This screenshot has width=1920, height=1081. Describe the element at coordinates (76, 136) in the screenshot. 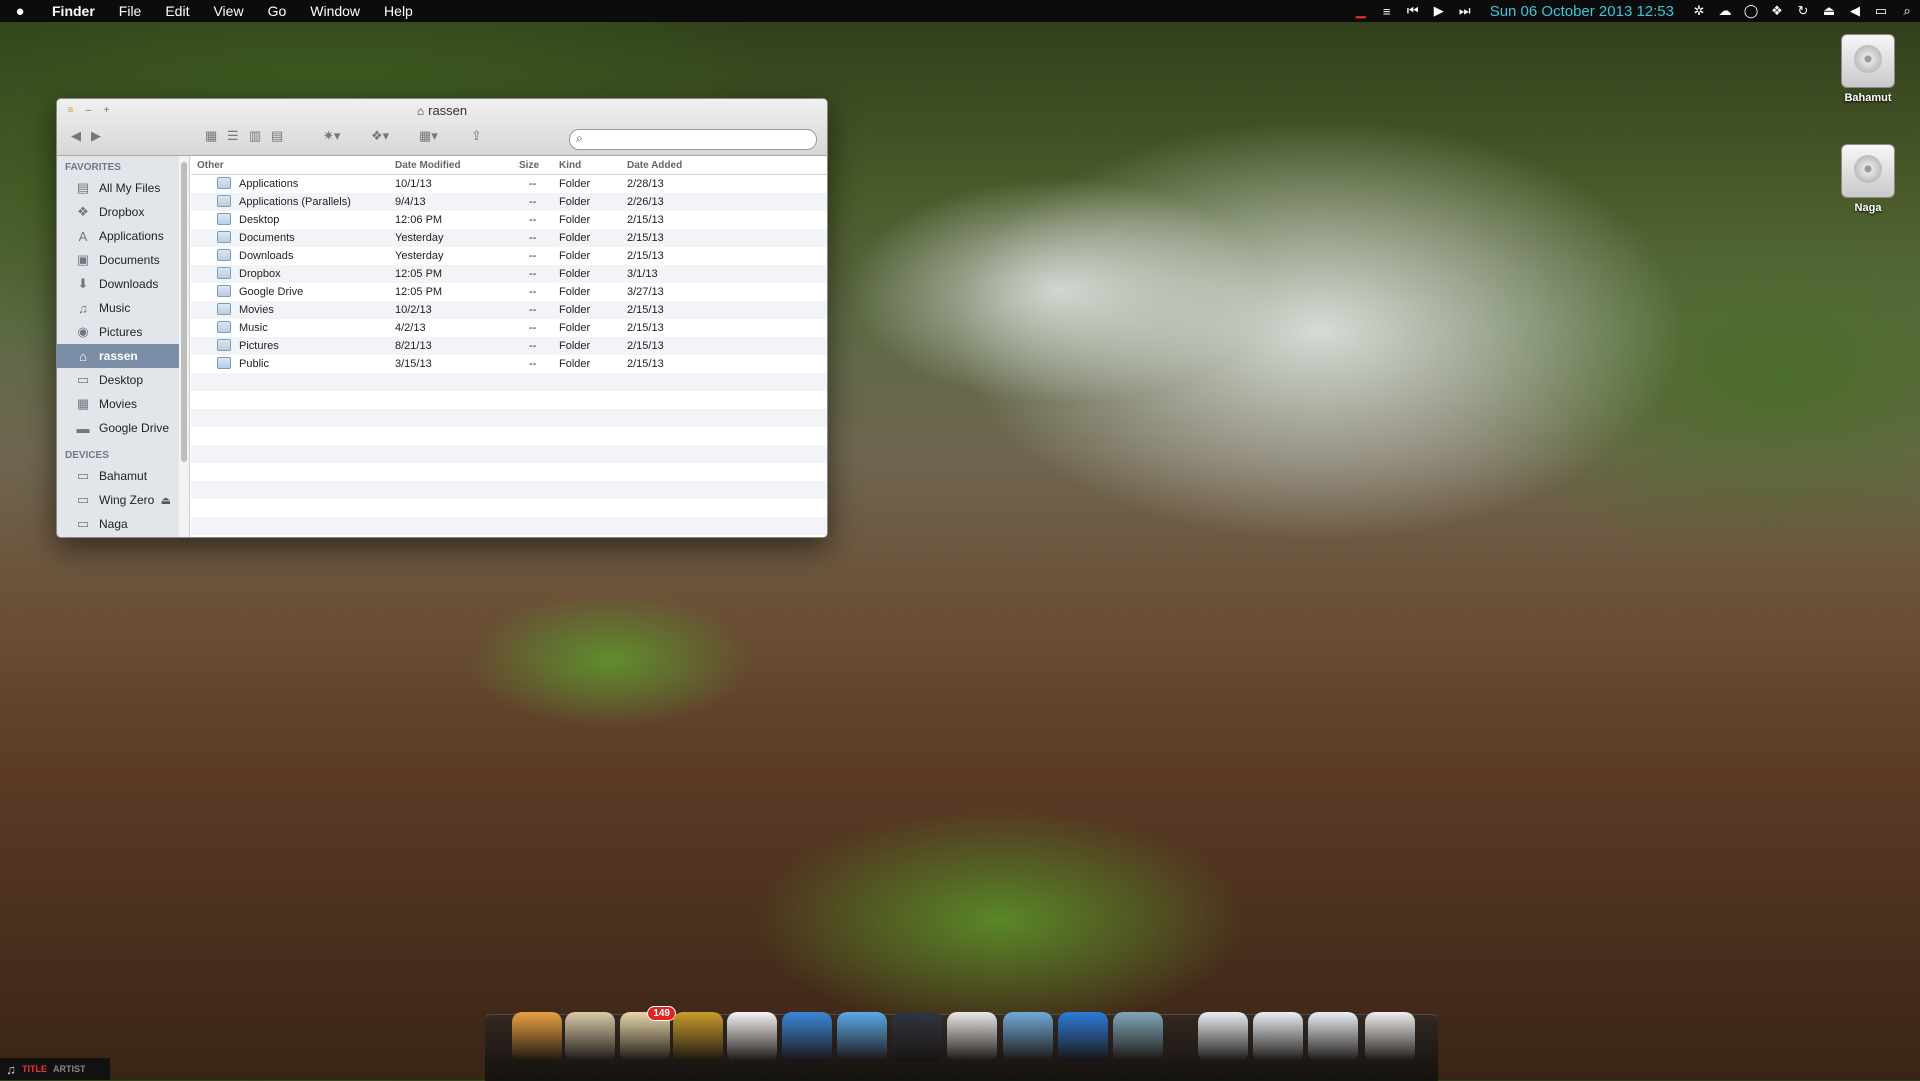

I see `back-icon: ◀` at that location.